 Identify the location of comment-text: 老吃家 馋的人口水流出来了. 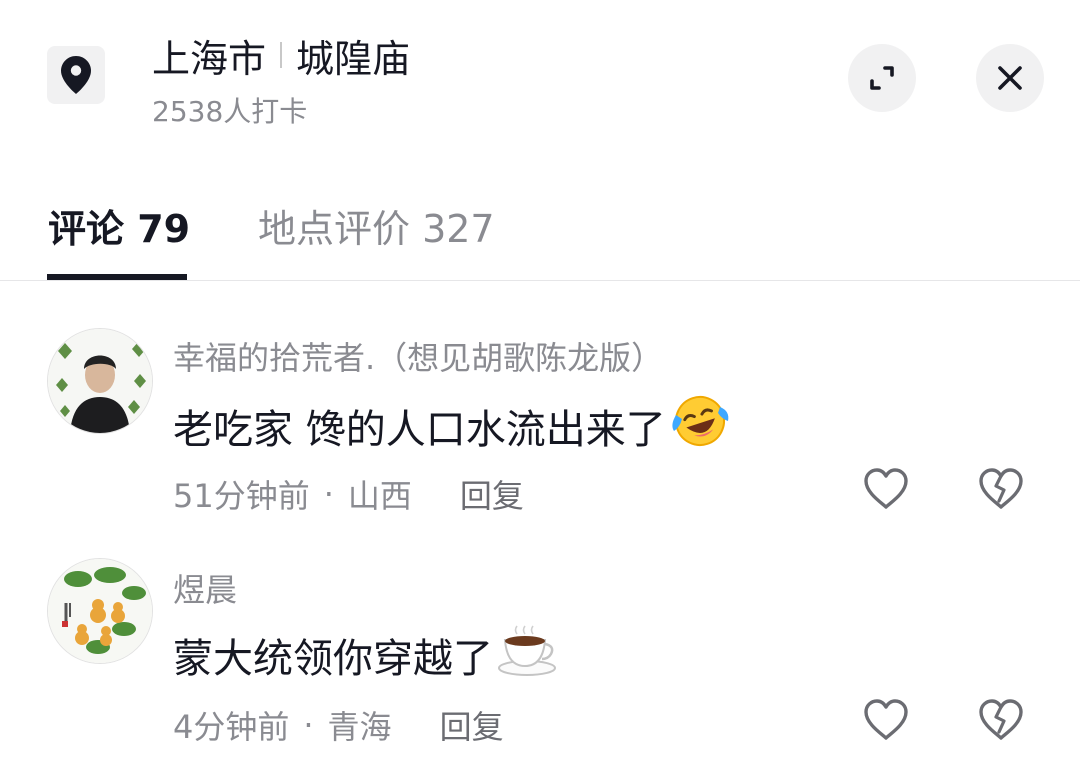
(451, 426).